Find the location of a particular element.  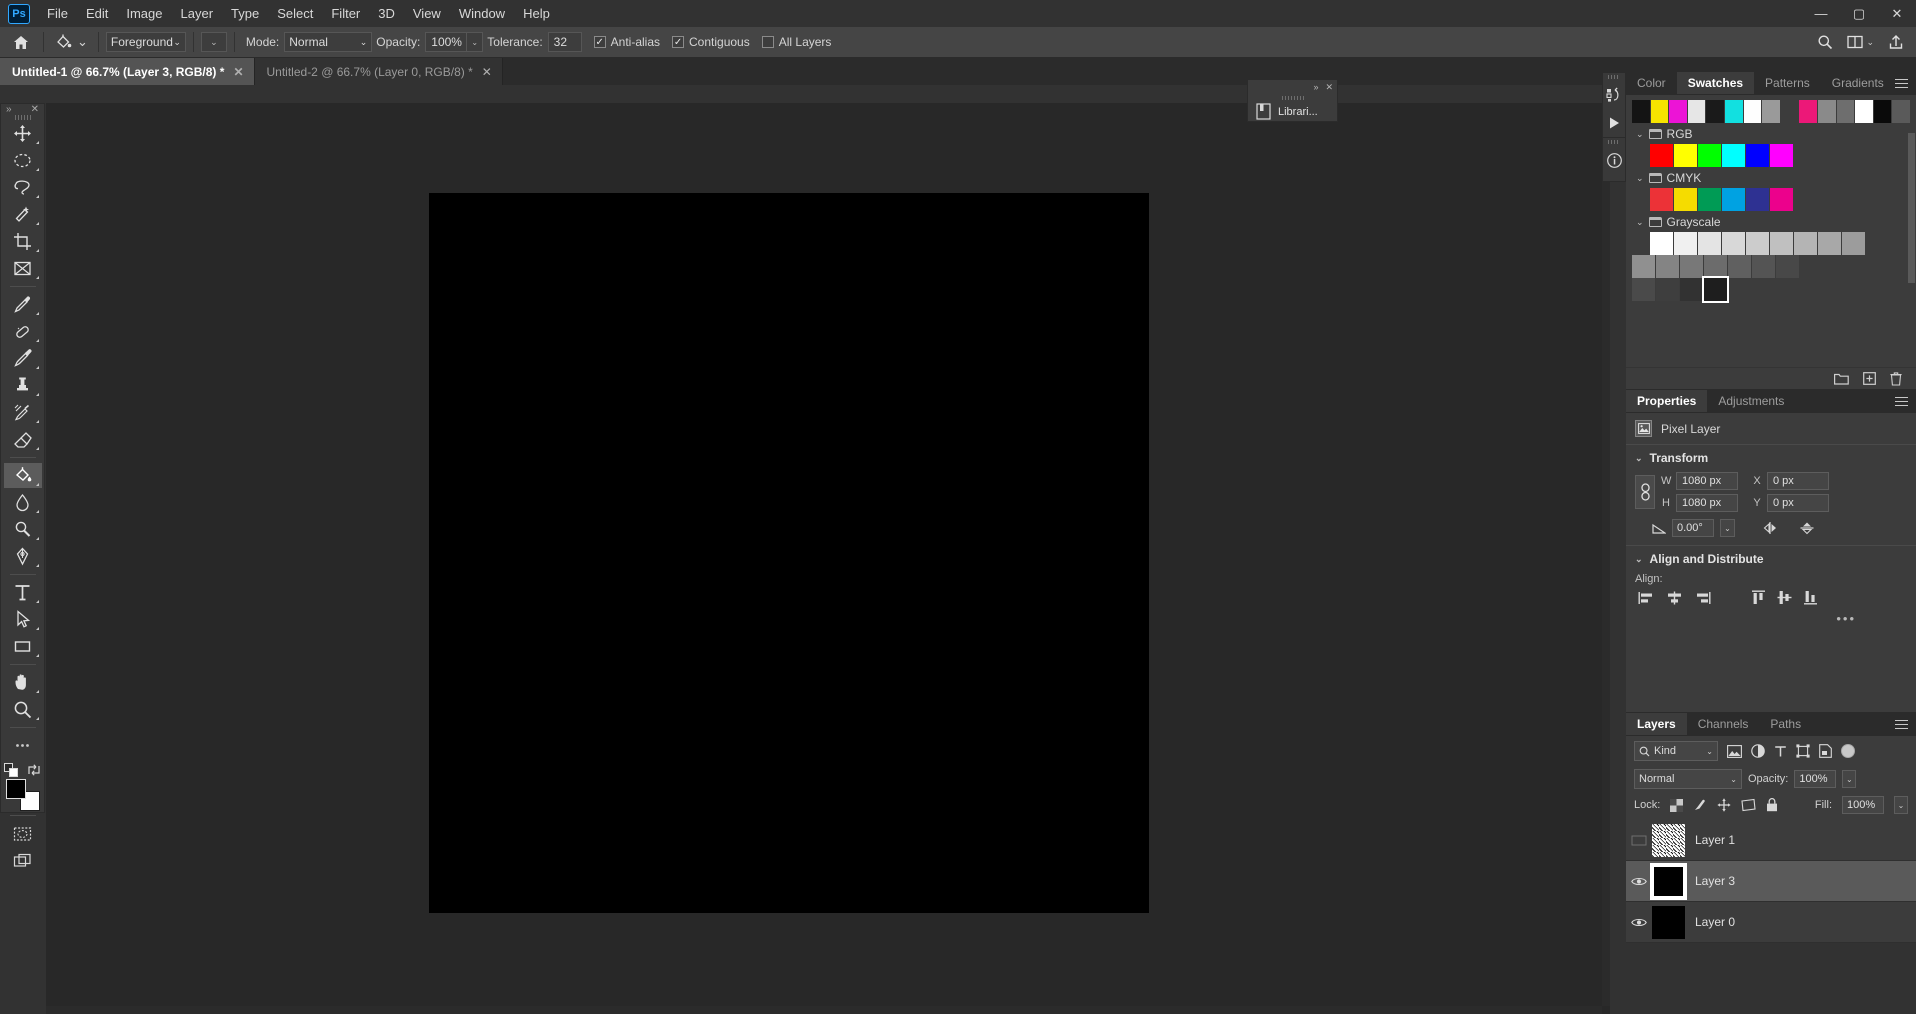

canvas-scrollbar-vertical is located at coordinates (1606, 554).